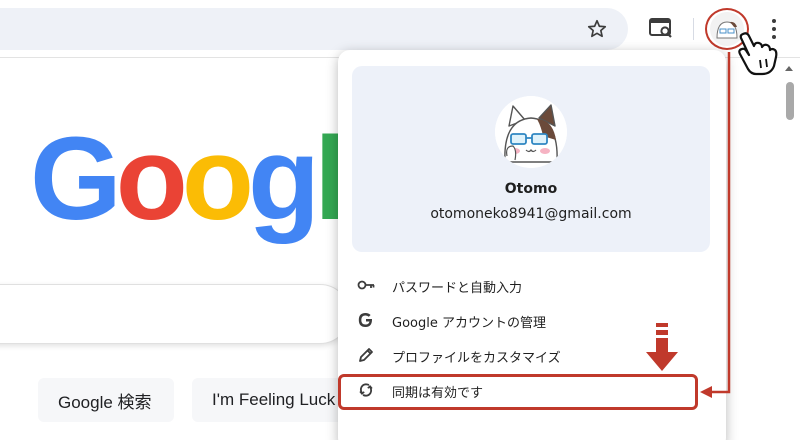 The height and width of the screenshot is (440, 800). What do you see at coordinates (532, 285) in the screenshot?
I see `menu-item-passwords: パスワードと自動入力` at bounding box center [532, 285].